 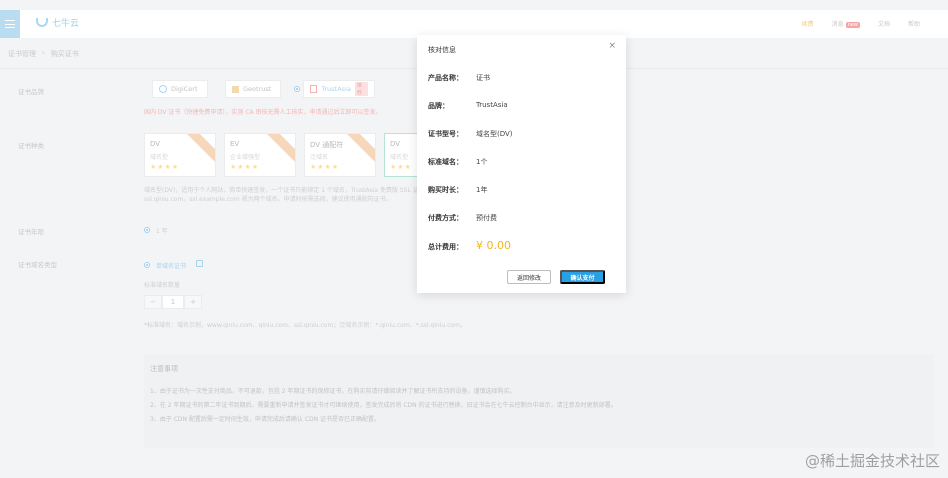 What do you see at coordinates (31, 92) in the screenshot?
I see `brand-label: 证书品牌` at bounding box center [31, 92].